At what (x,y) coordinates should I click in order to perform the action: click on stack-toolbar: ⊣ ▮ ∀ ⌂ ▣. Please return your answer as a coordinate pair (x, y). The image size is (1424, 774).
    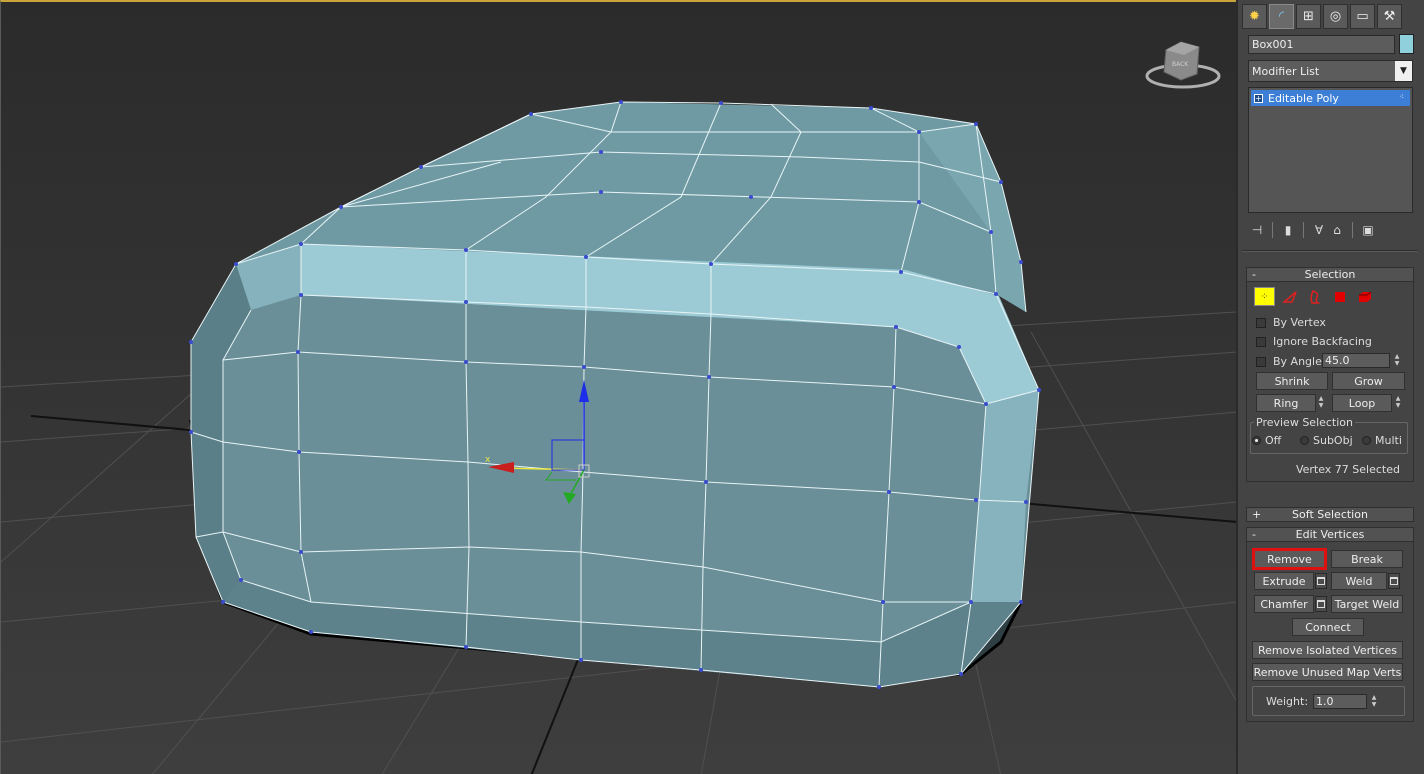
    Looking at the image, I should click on (1332, 230).